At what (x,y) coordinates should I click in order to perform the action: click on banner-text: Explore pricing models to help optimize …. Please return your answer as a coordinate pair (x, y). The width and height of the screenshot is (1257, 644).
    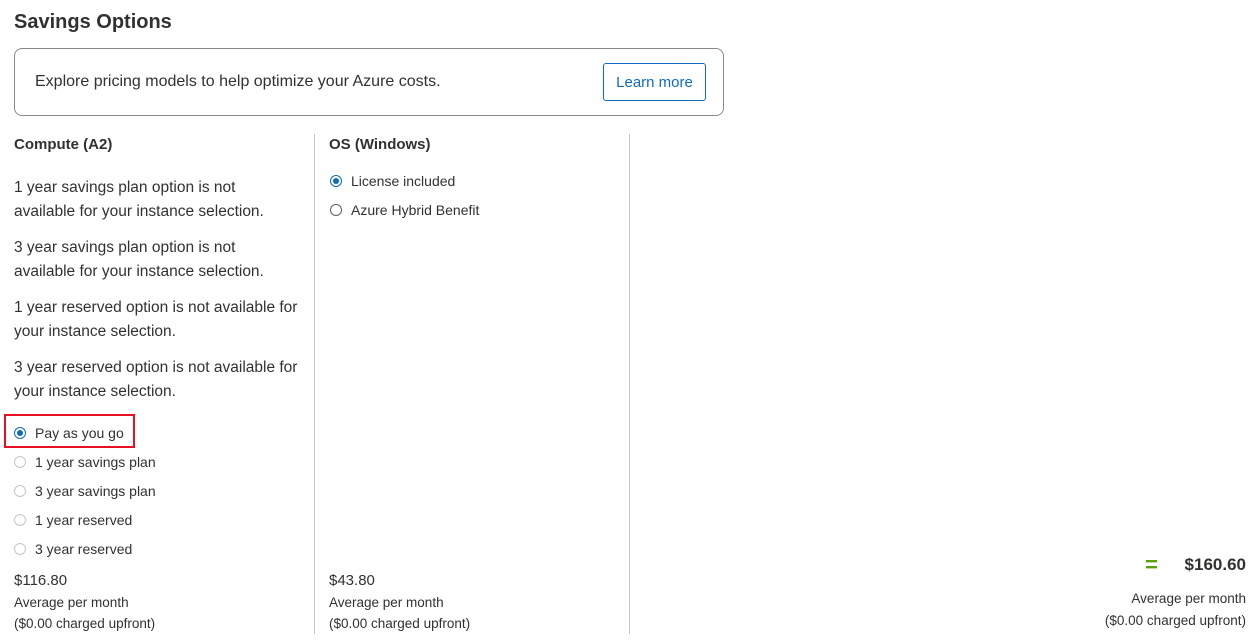
    Looking at the image, I should click on (238, 81).